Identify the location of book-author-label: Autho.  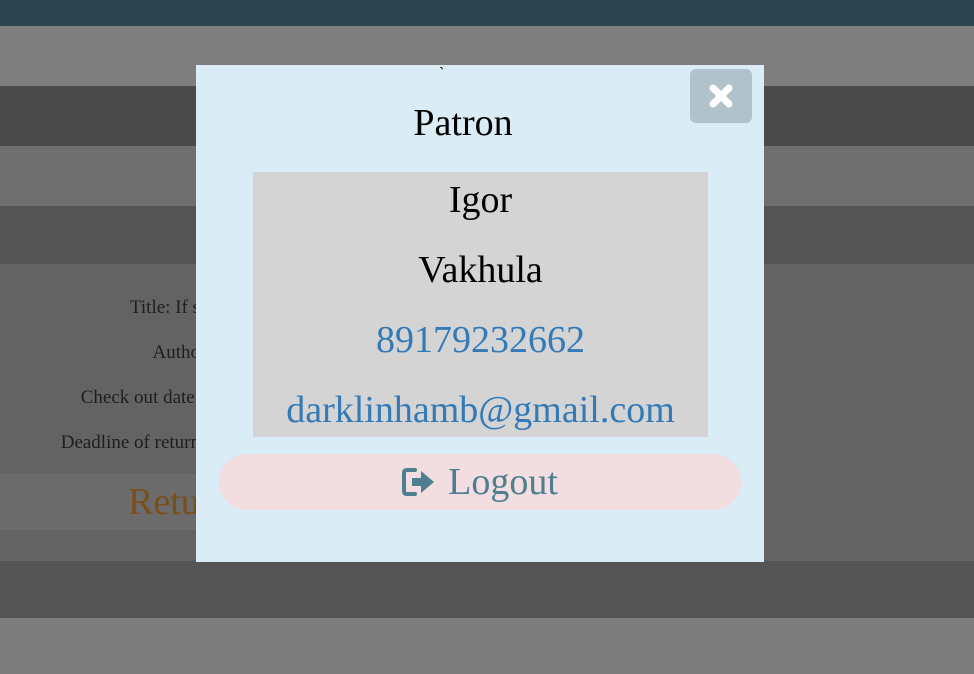
(176, 352).